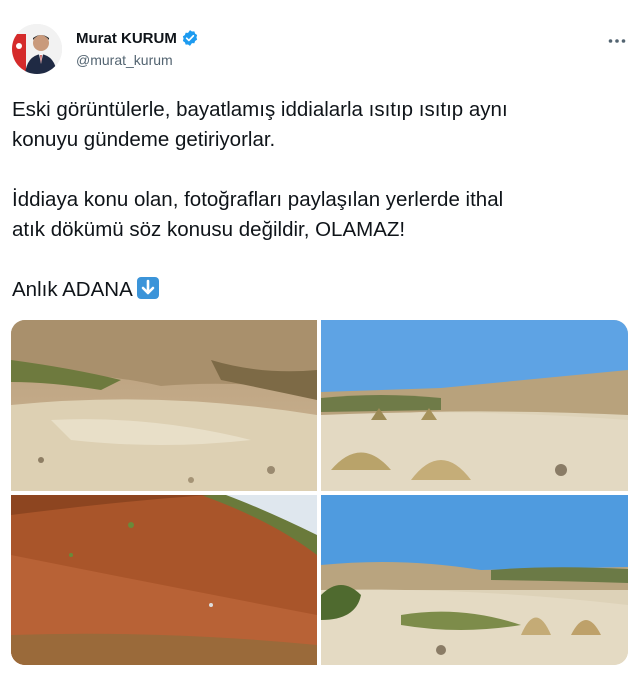 This screenshot has height=679, width=640. I want to click on down-arrow-emoji-icon, so click(147, 288).